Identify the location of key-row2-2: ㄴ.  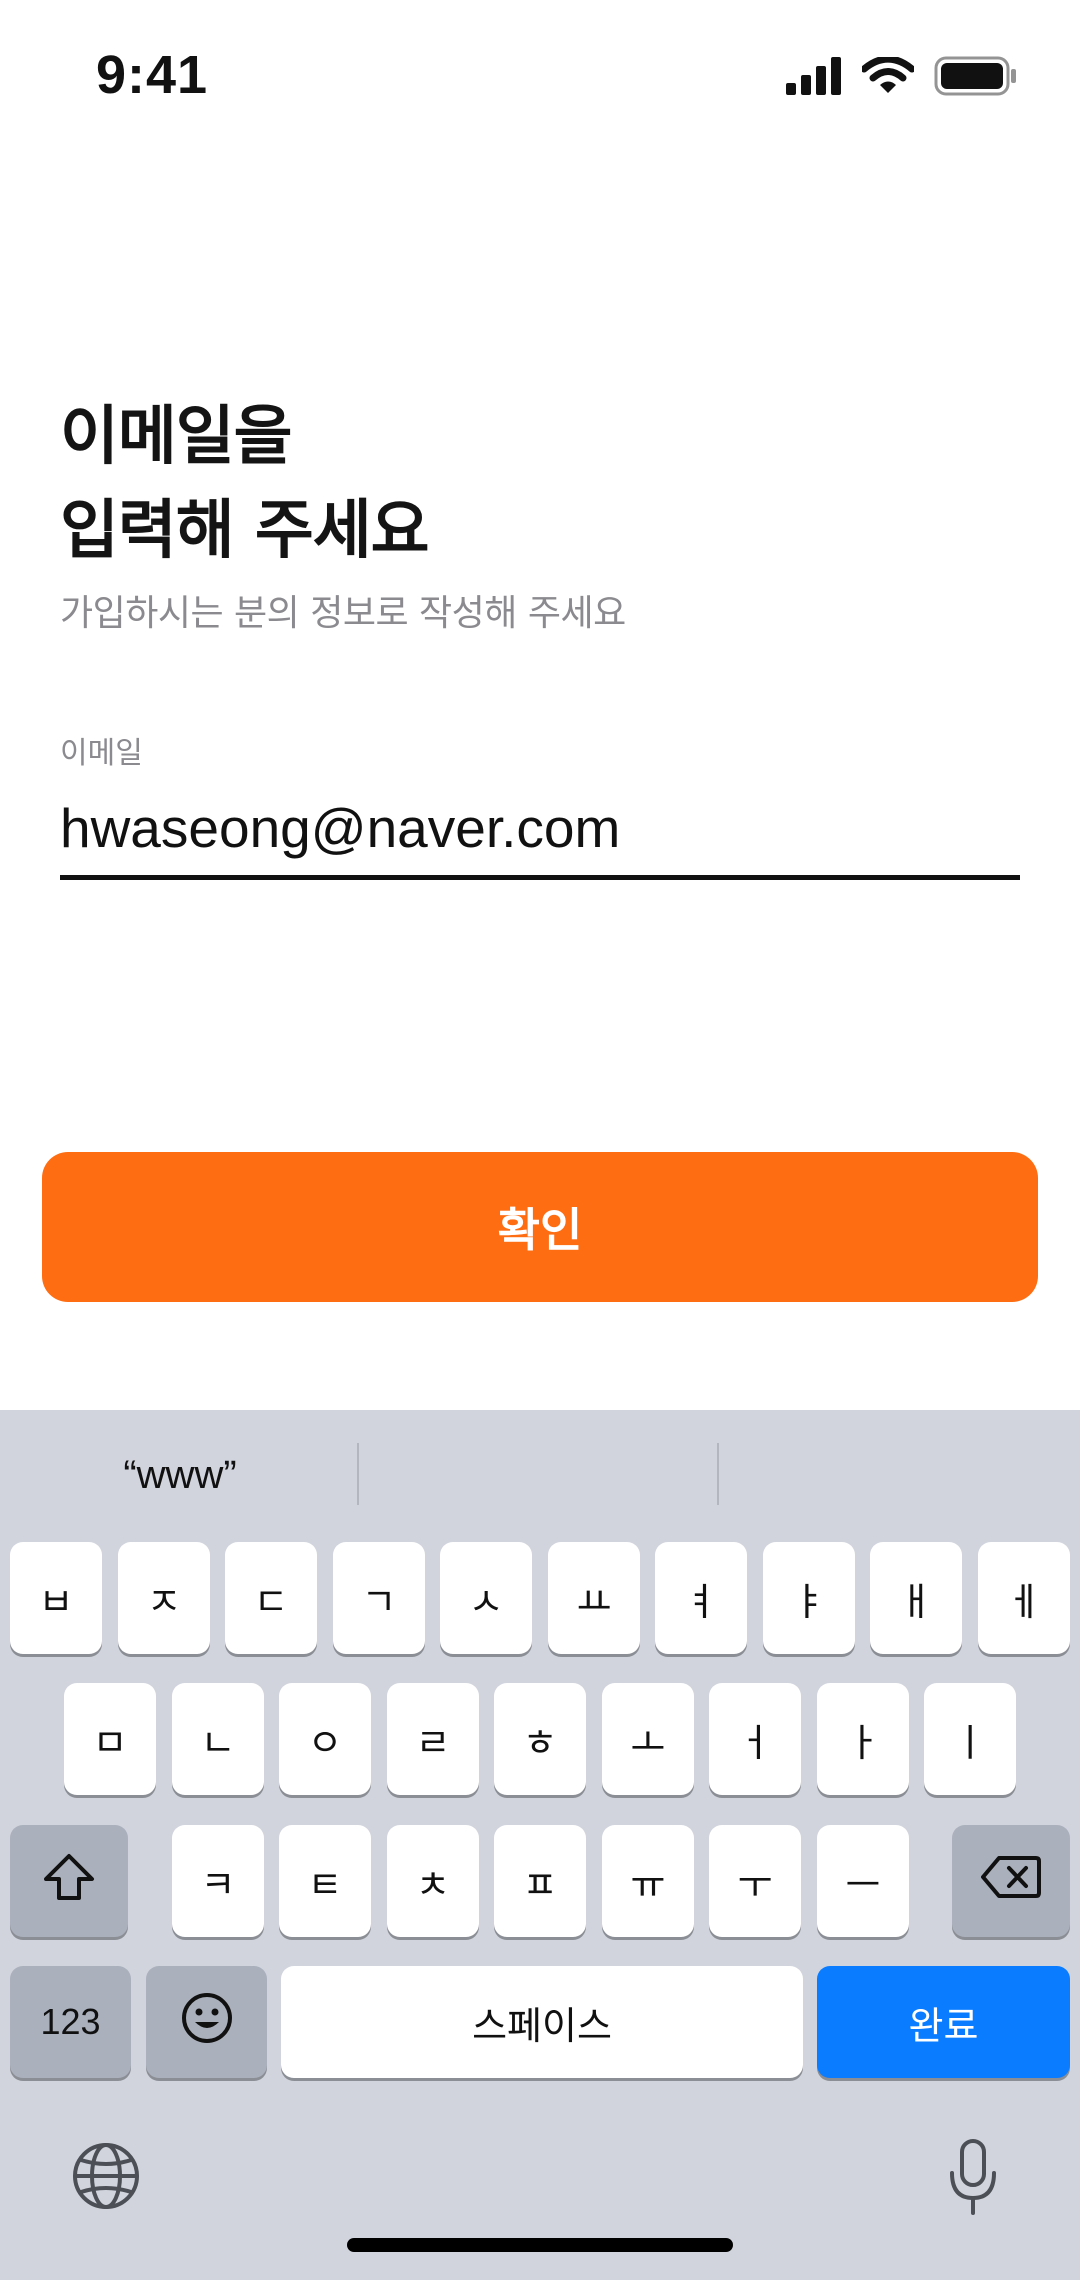
(218, 1739).